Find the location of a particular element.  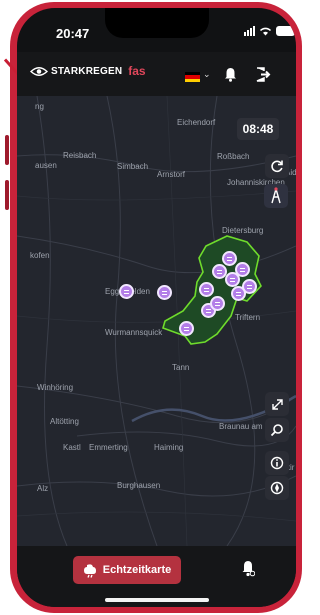

expand-icon is located at coordinates (277, 404).